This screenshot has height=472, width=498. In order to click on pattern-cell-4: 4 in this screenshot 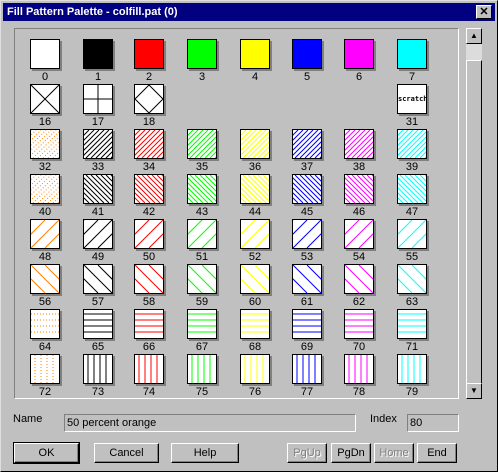, I will do `click(254, 60)`.